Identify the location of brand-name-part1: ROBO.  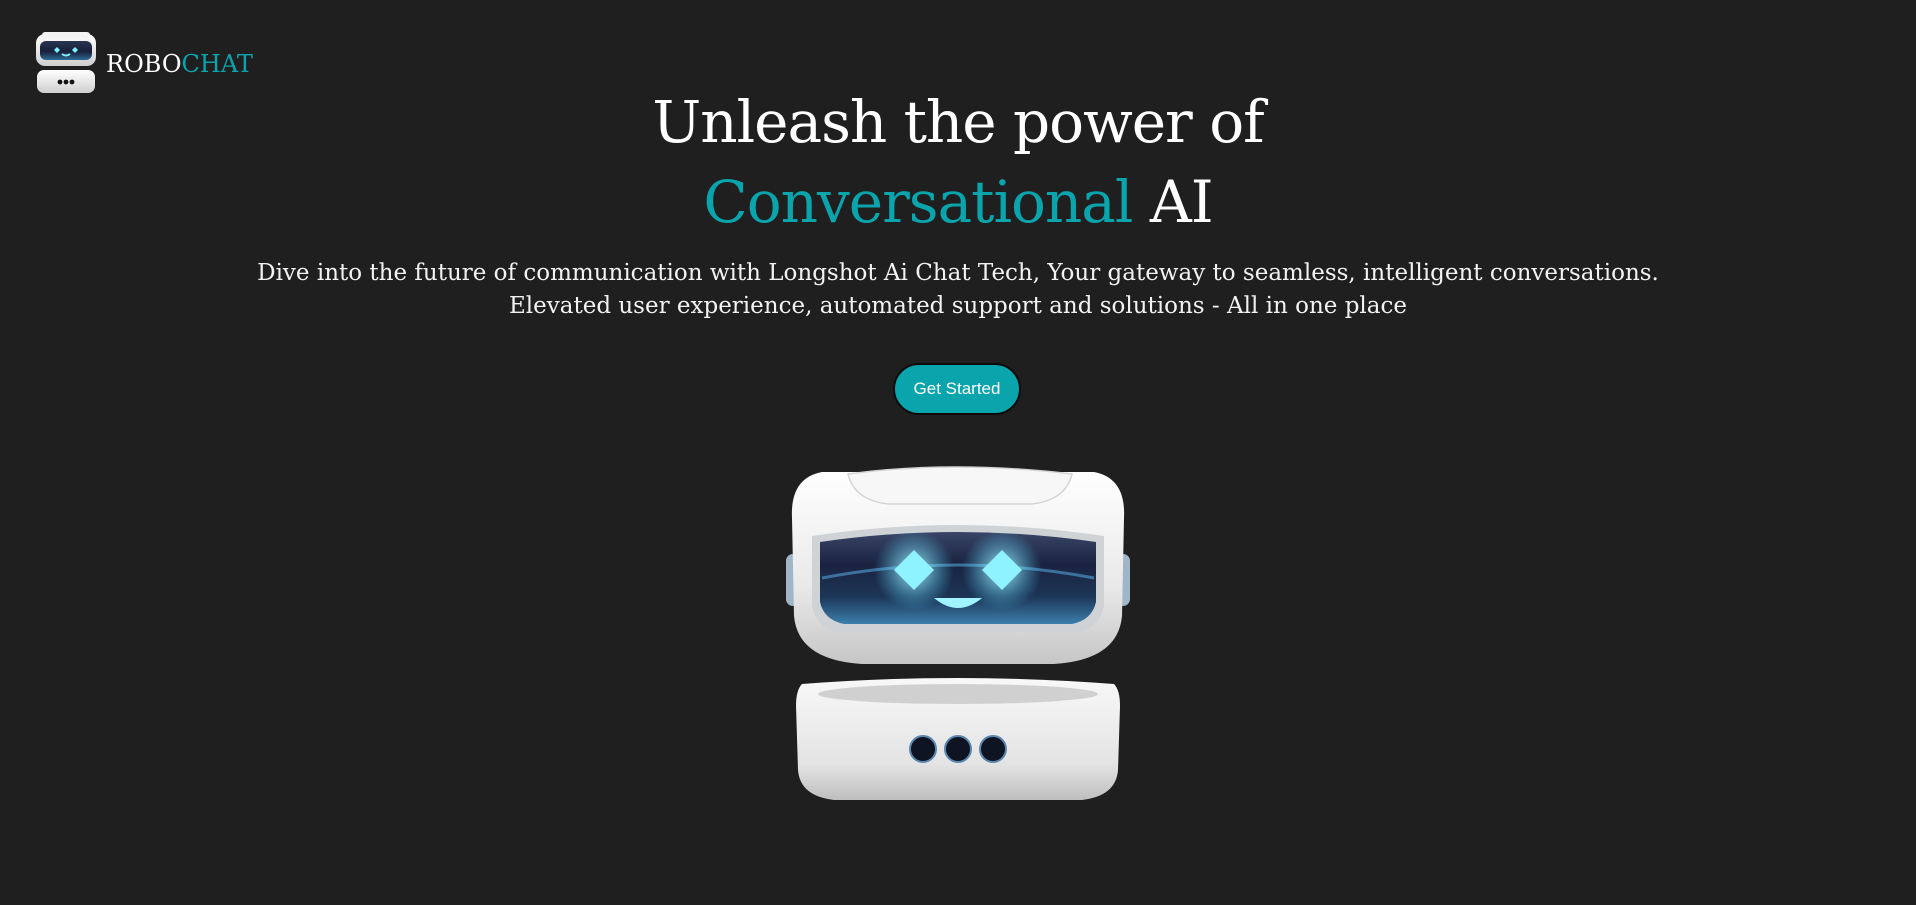
(144, 64).